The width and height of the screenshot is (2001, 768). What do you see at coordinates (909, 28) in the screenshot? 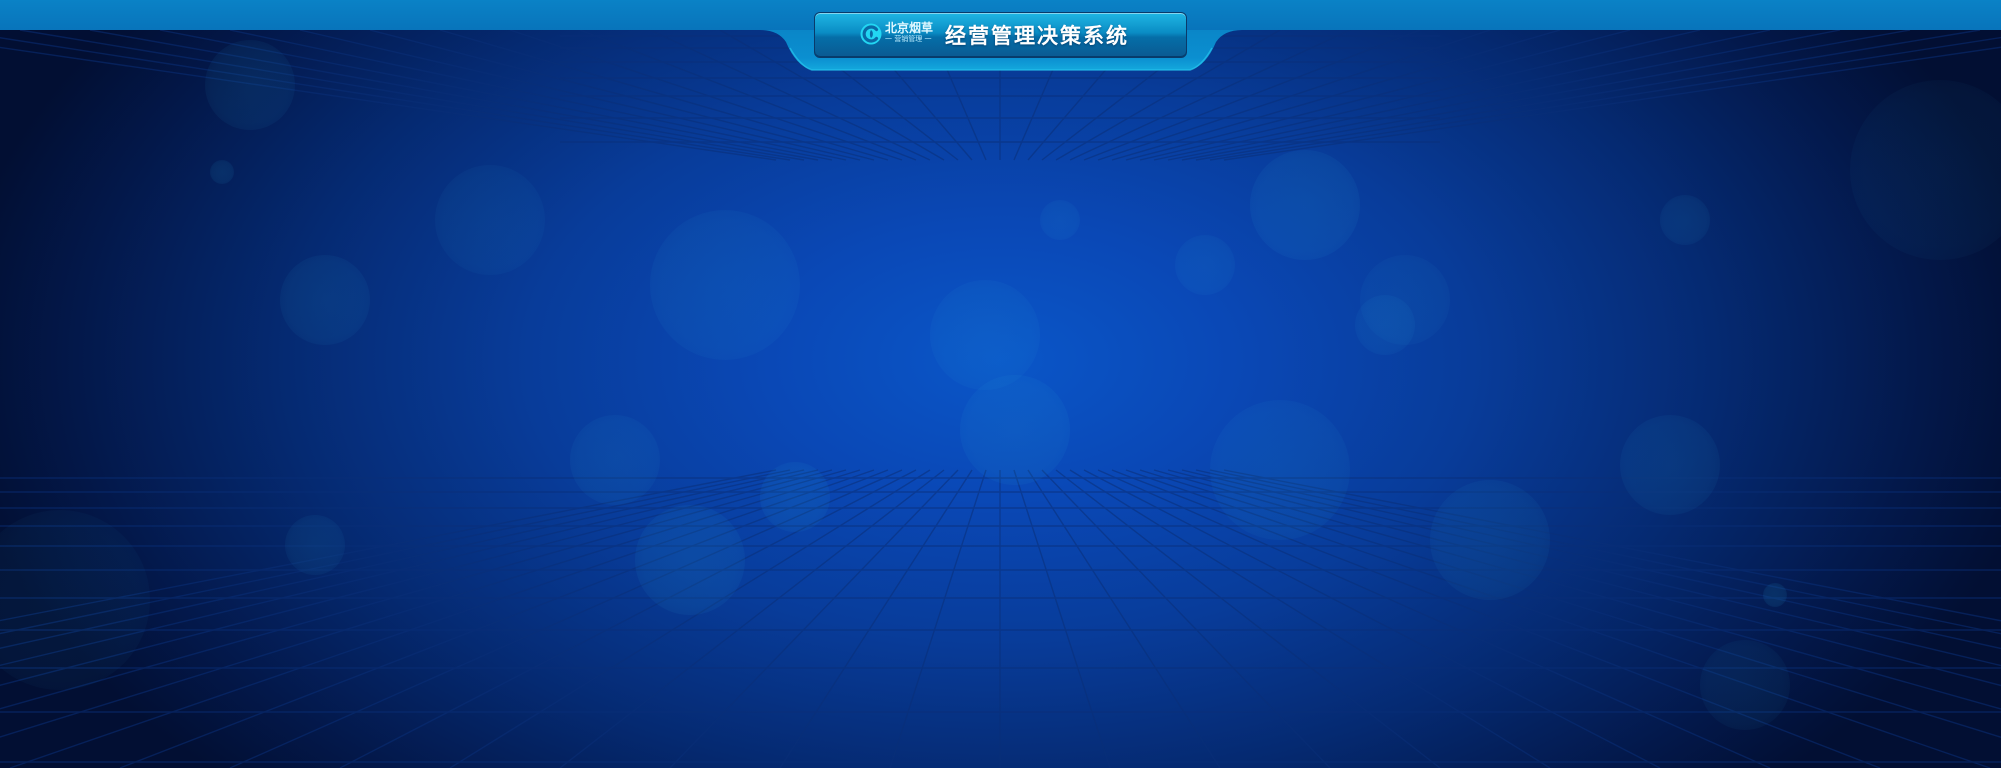
I see `brand-name: 北京烟草` at bounding box center [909, 28].